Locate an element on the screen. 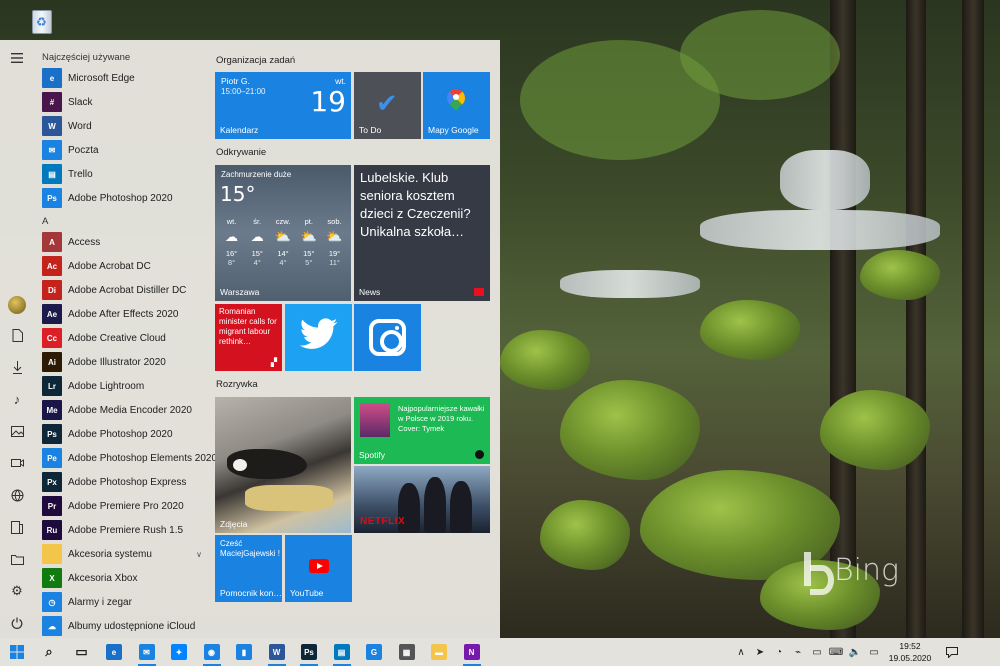 The height and width of the screenshot is (666, 1000). display-icon: ▭ is located at coordinates (874, 652).